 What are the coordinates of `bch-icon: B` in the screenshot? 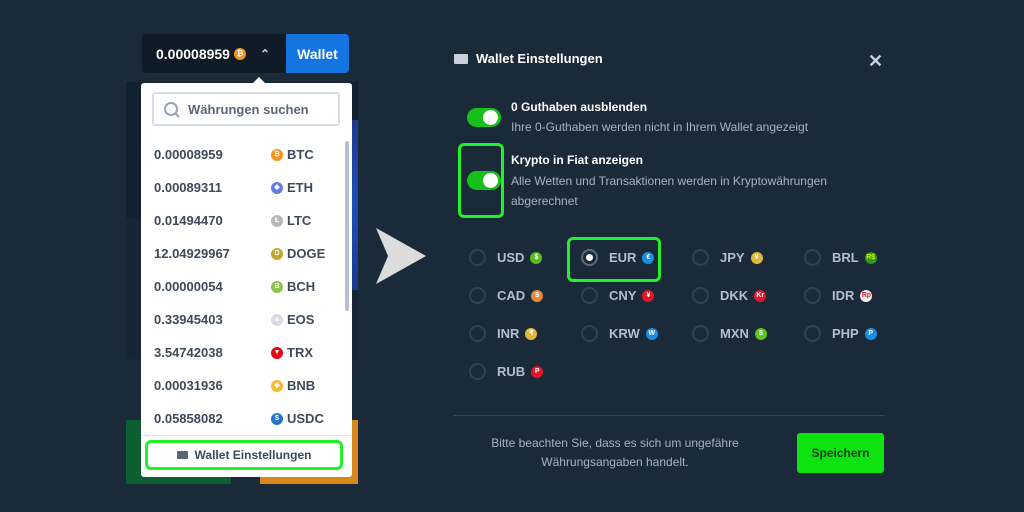 It's located at (277, 286).